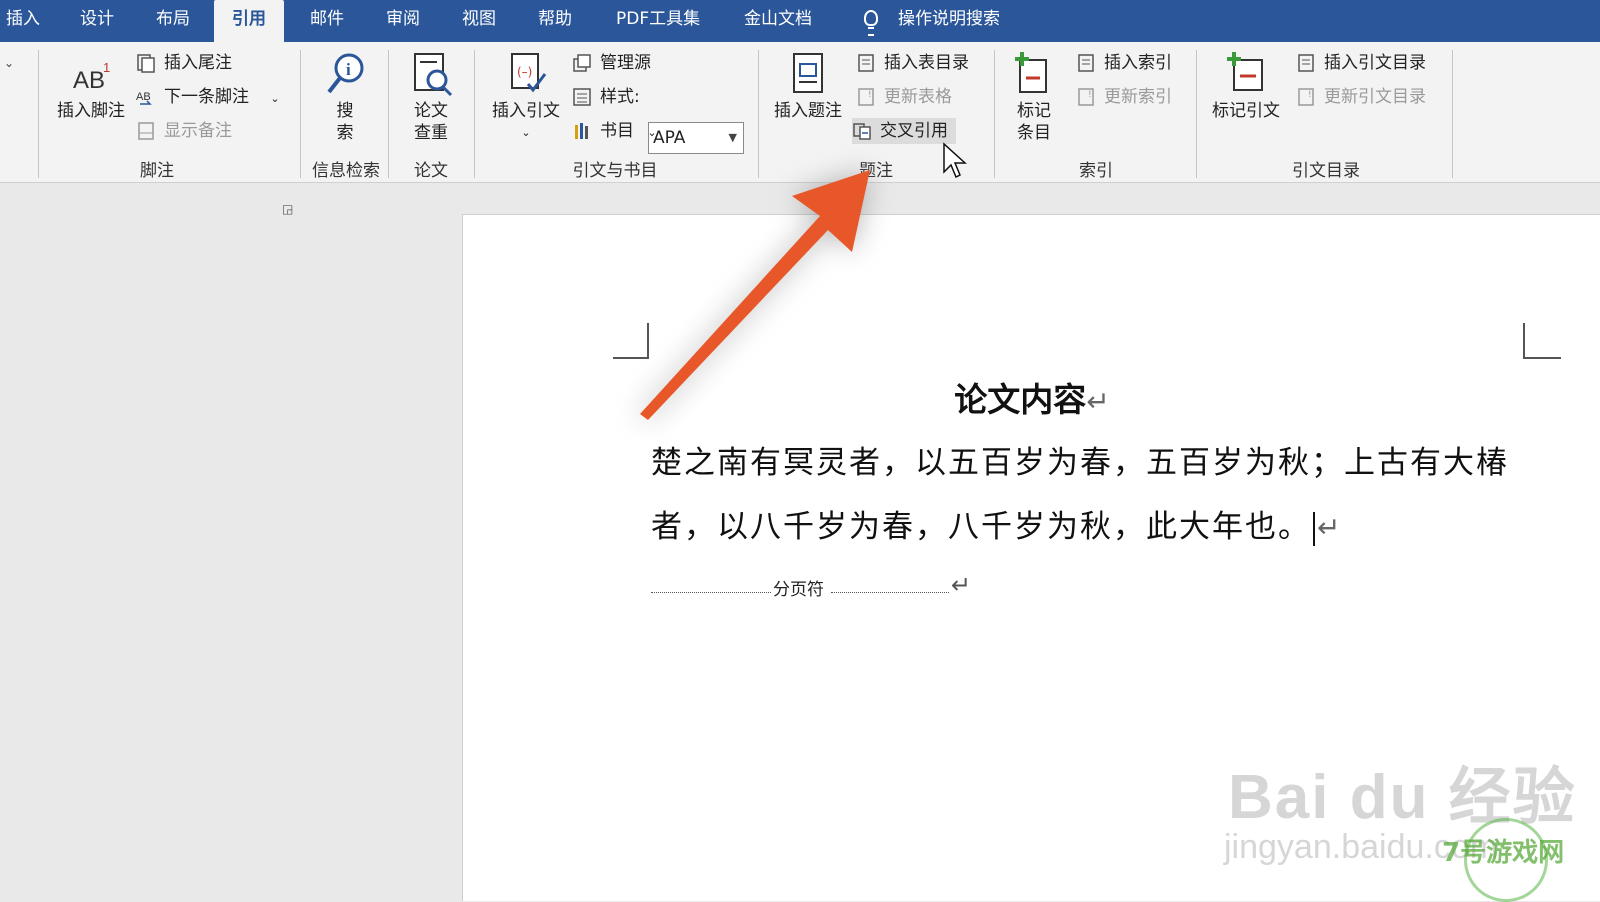  I want to click on tab-help: 帮助, so click(555, 21).